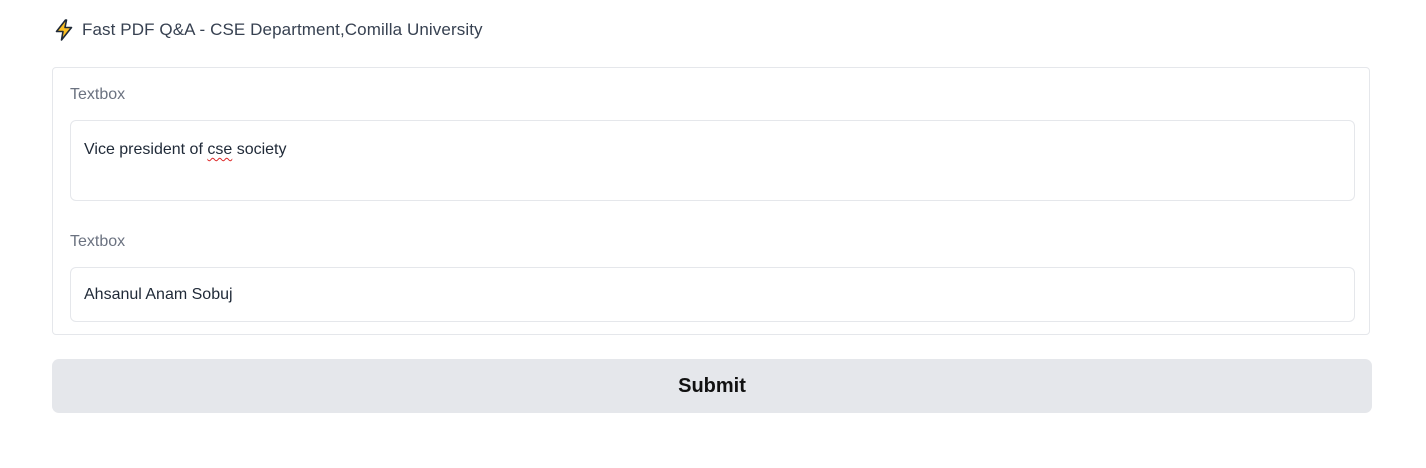  I want to click on misspelled-word: cse, so click(220, 149).